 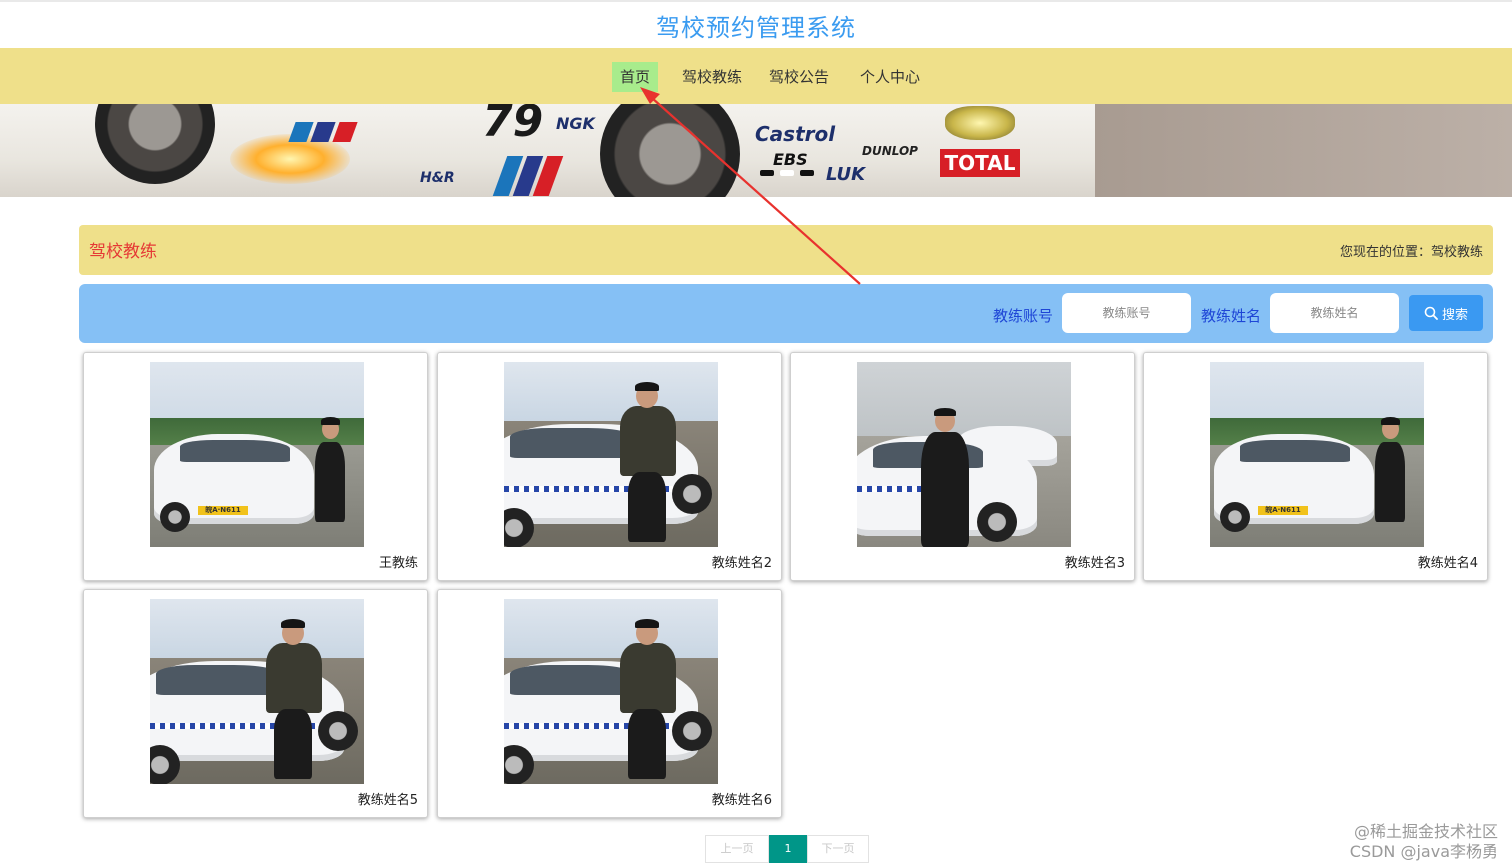 I want to click on coach-card: 教练姓名3, so click(x=962, y=466).